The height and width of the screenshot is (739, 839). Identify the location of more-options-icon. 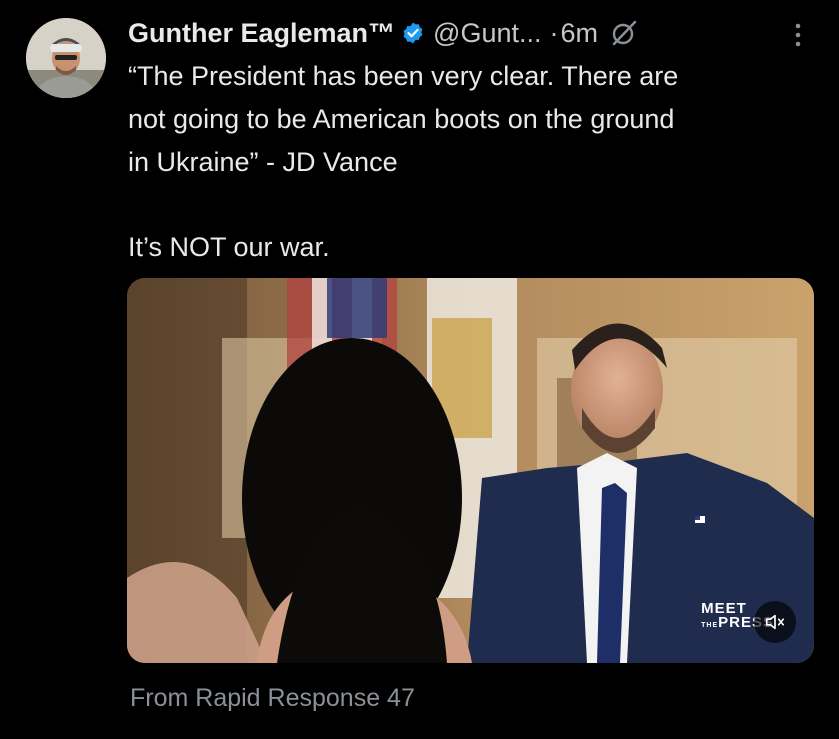
(798, 37).